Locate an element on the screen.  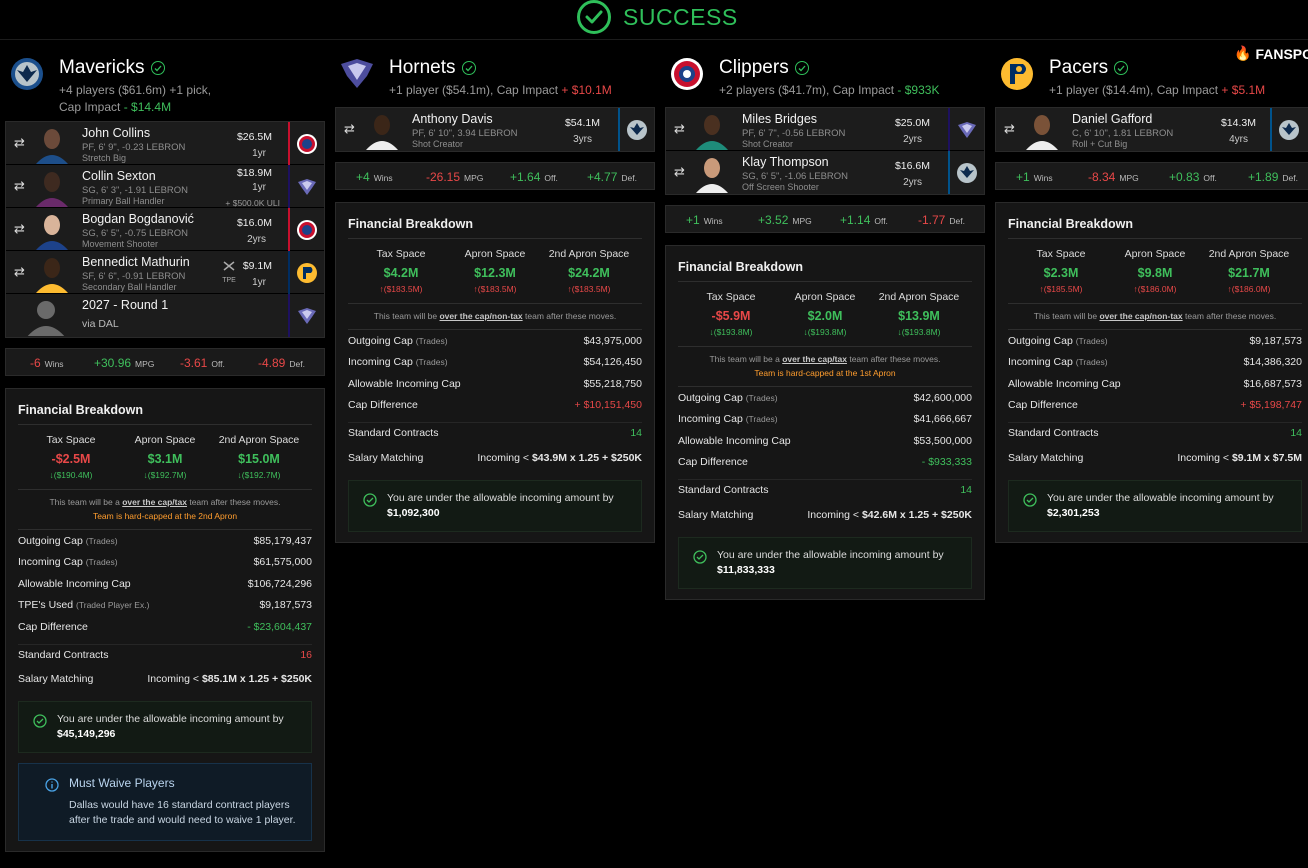
tax-space: Tax Space $4.2M ↑($183.5M) is located at coordinates (401, 271).